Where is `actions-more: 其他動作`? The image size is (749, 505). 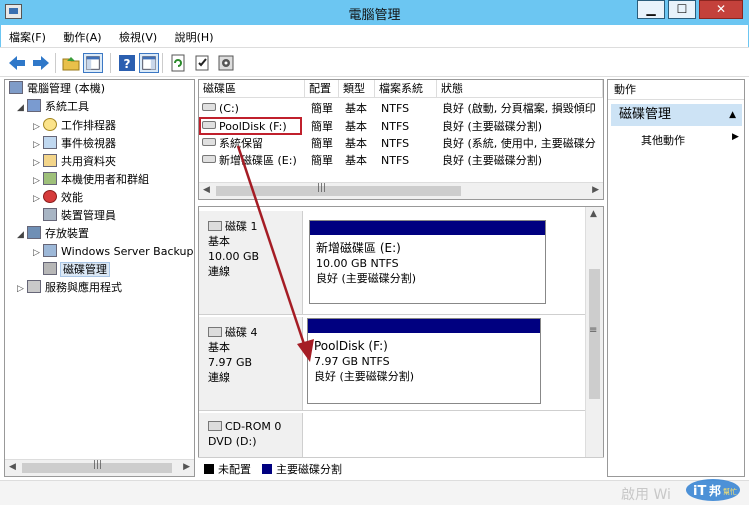 actions-more: 其他動作 is located at coordinates (663, 140).